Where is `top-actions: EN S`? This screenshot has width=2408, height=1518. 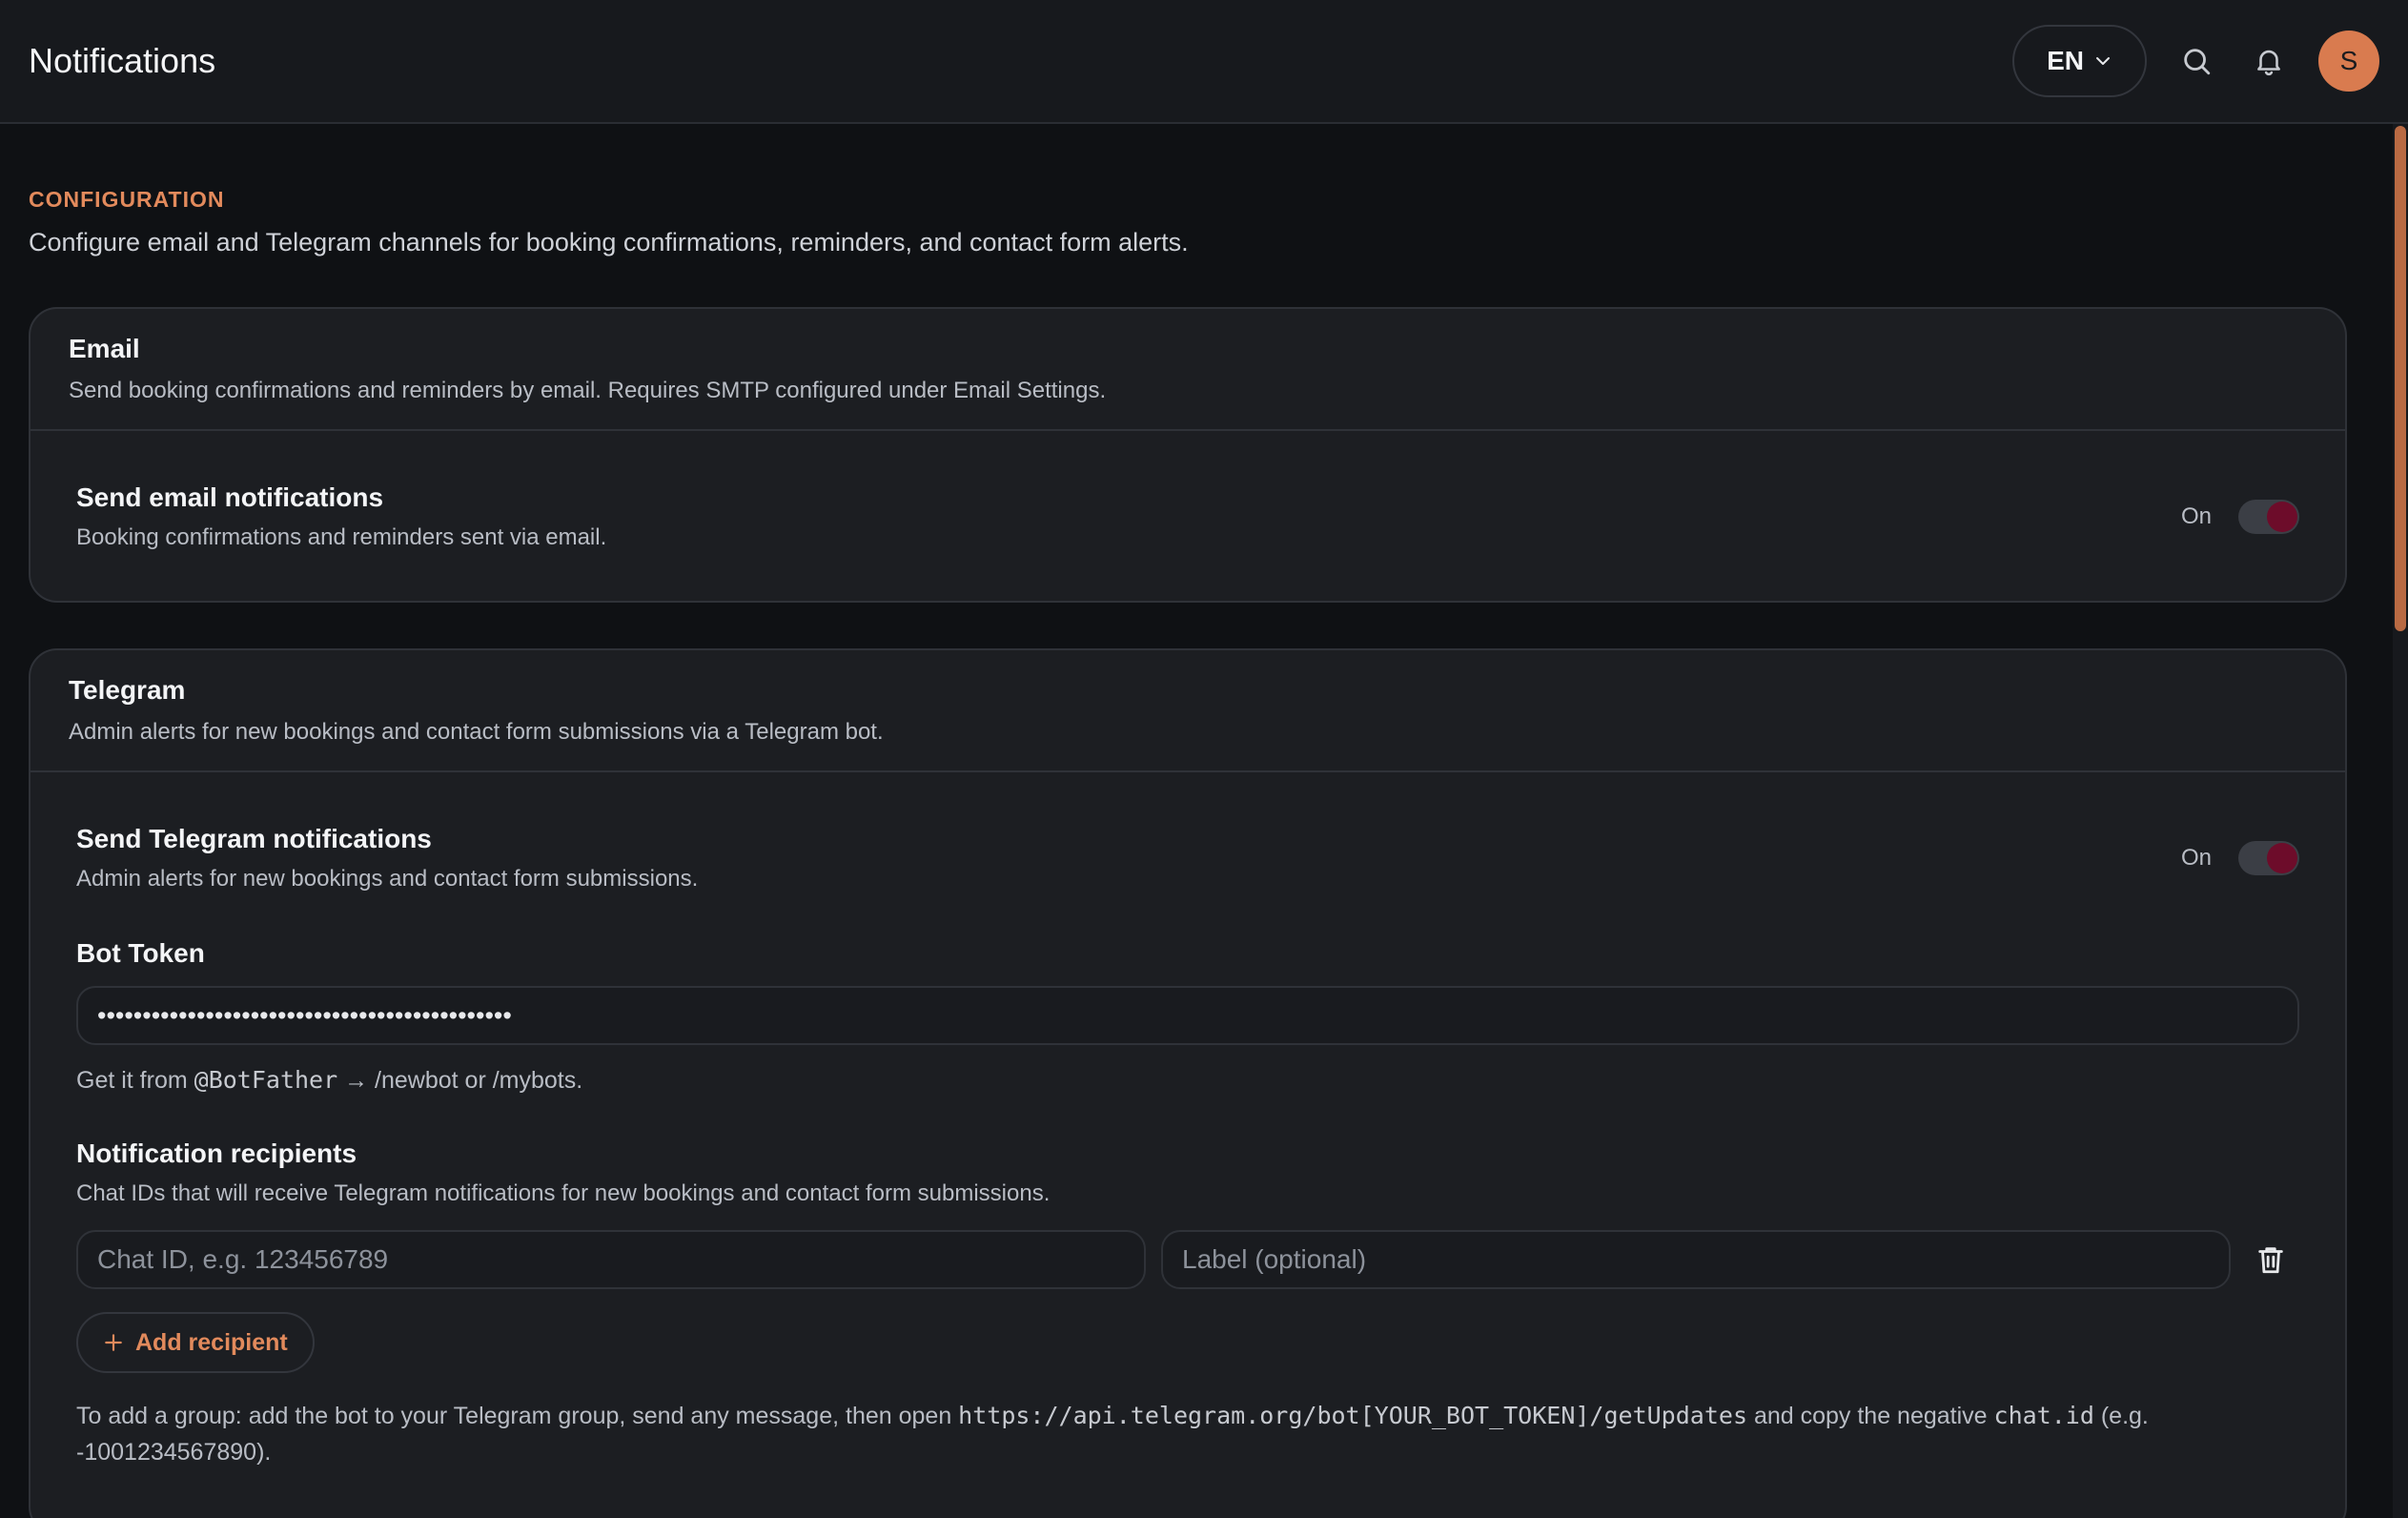
top-actions: EN S is located at coordinates (2195, 61).